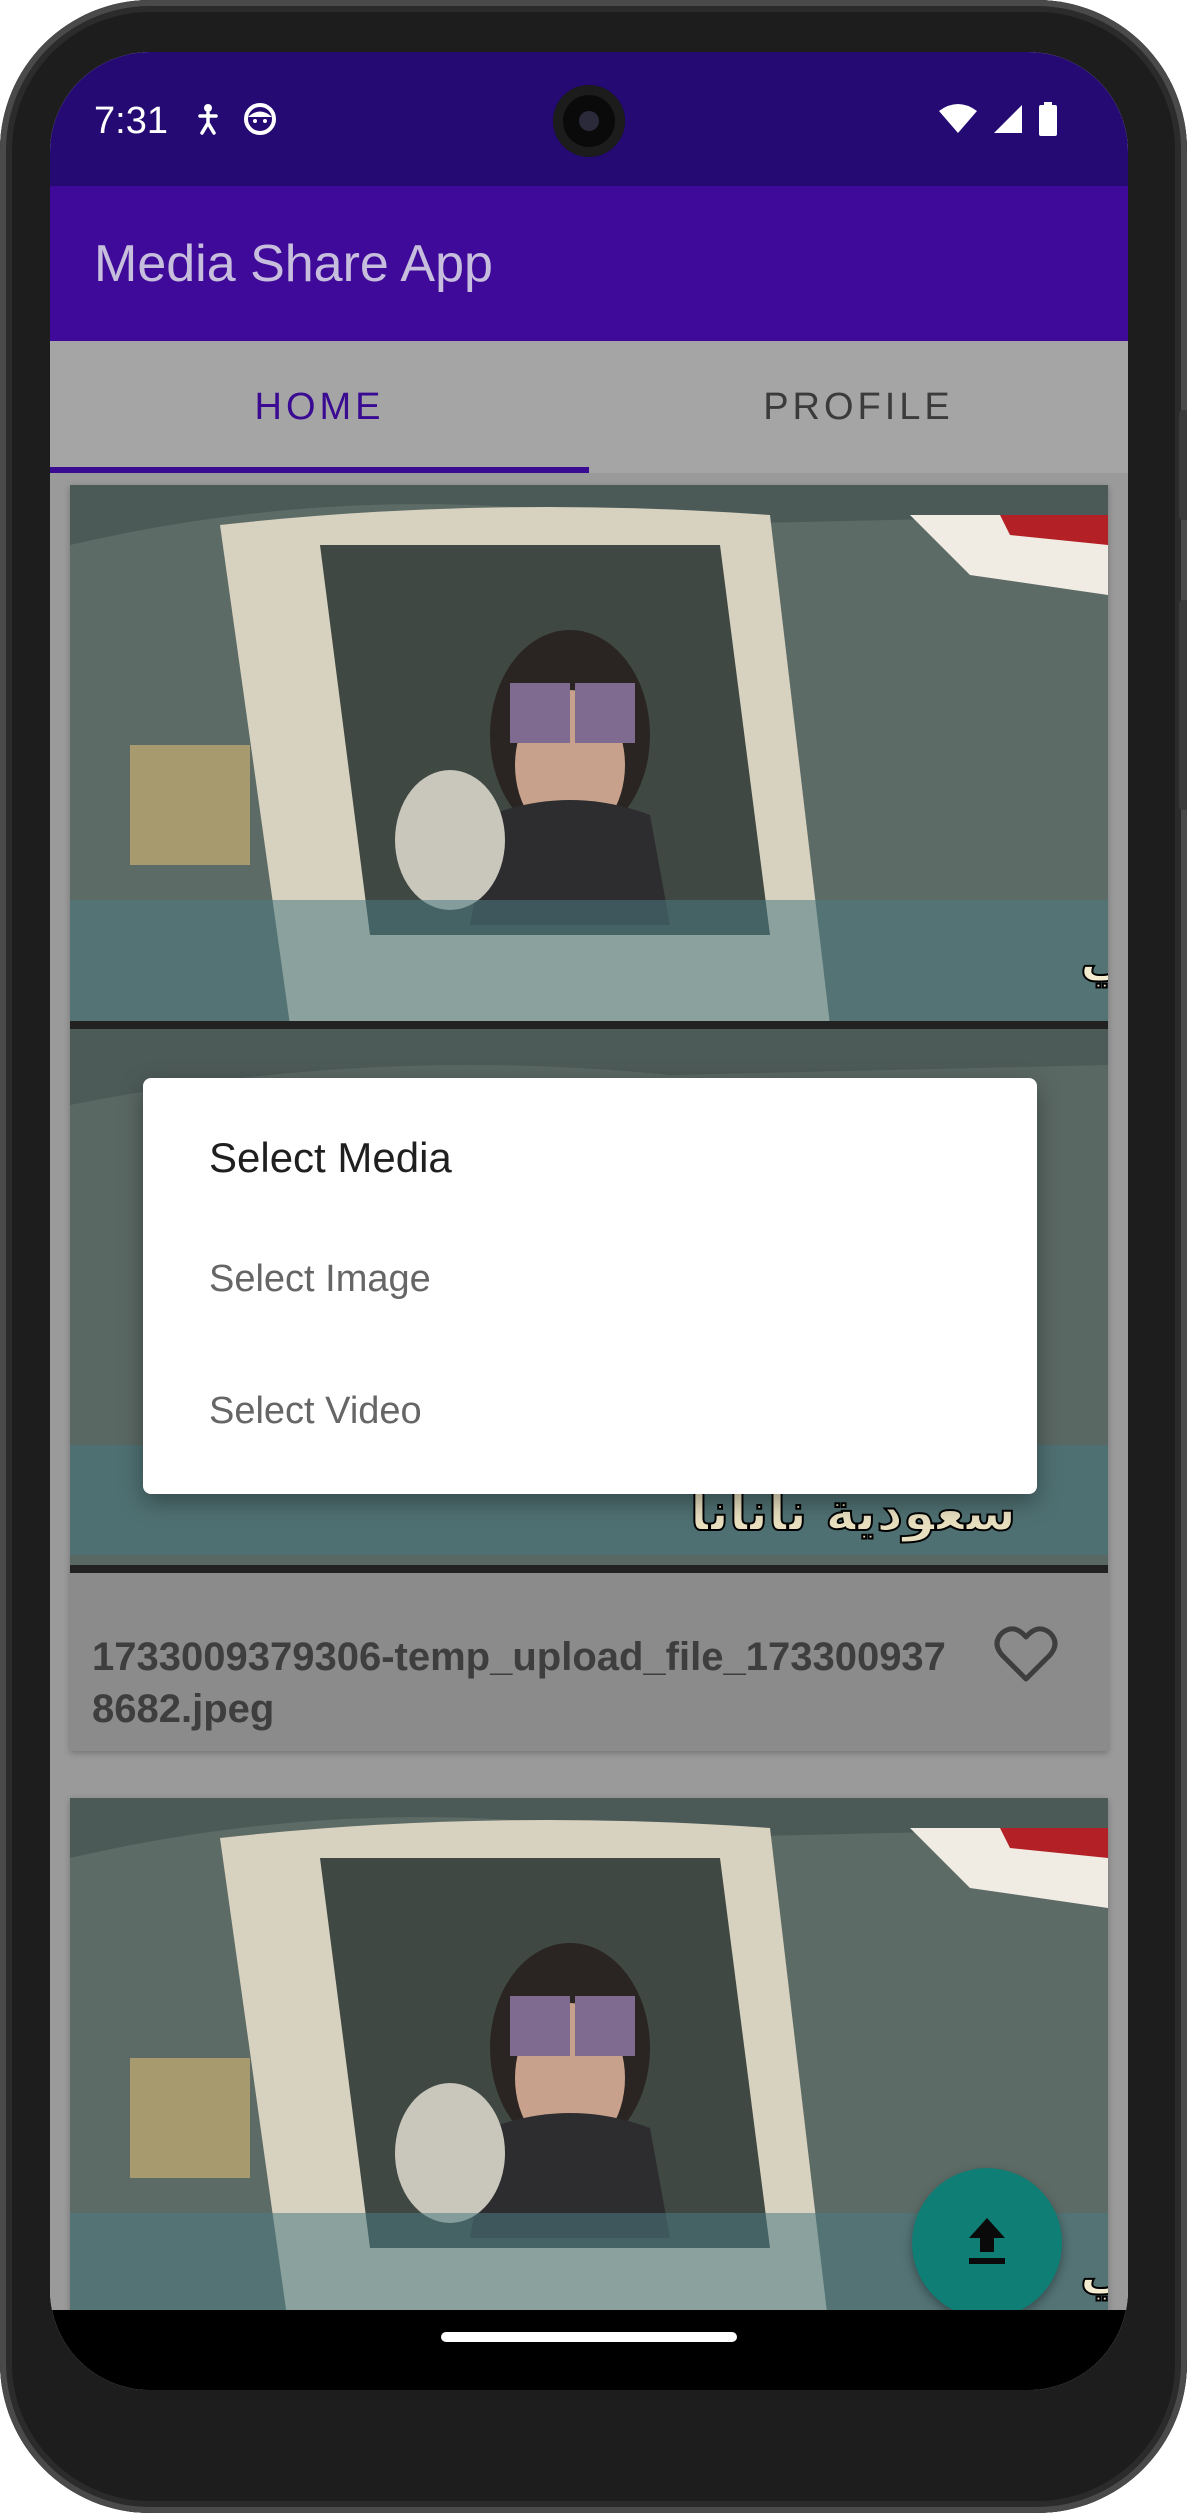 The height and width of the screenshot is (2513, 1187). What do you see at coordinates (1183, 705) in the screenshot?
I see `volume-button` at bounding box center [1183, 705].